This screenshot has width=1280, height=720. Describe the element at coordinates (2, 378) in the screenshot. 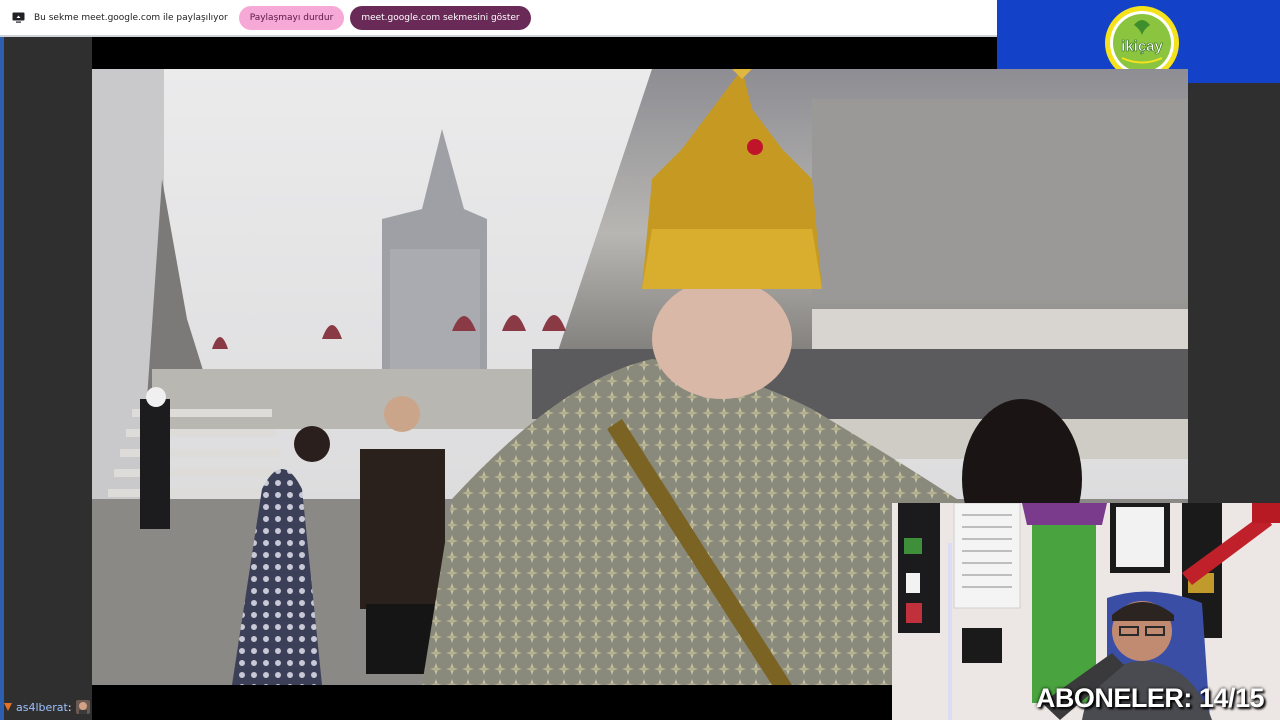

I see `window-edge` at that location.